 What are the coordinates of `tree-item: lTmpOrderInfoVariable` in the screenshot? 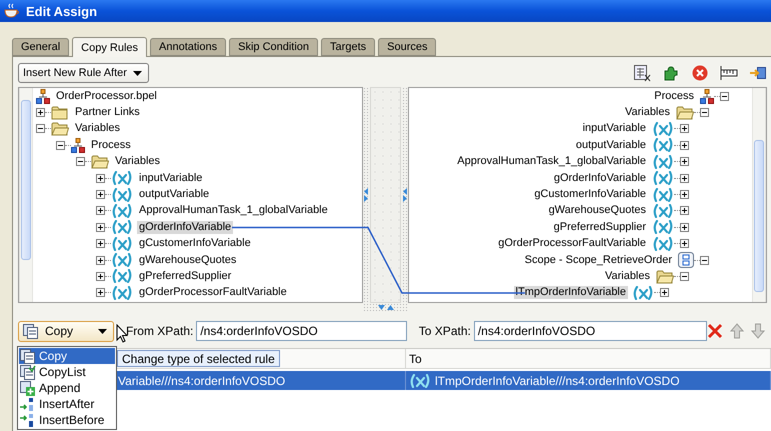 It's located at (571, 293).